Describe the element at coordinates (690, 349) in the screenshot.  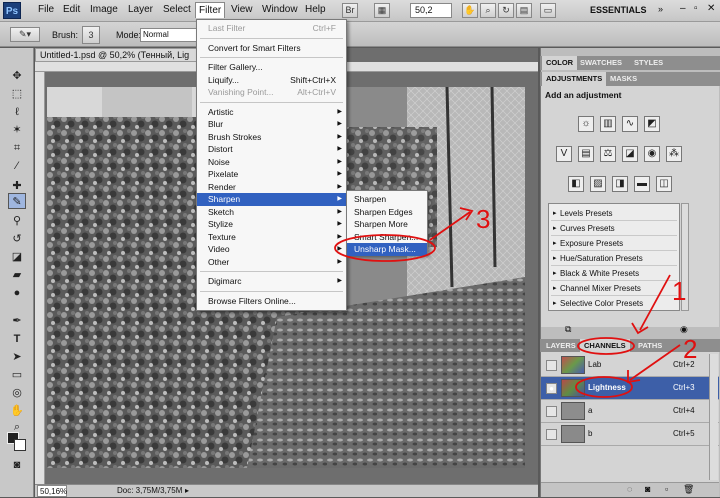
I see `annotation-number-2: 2` at that location.